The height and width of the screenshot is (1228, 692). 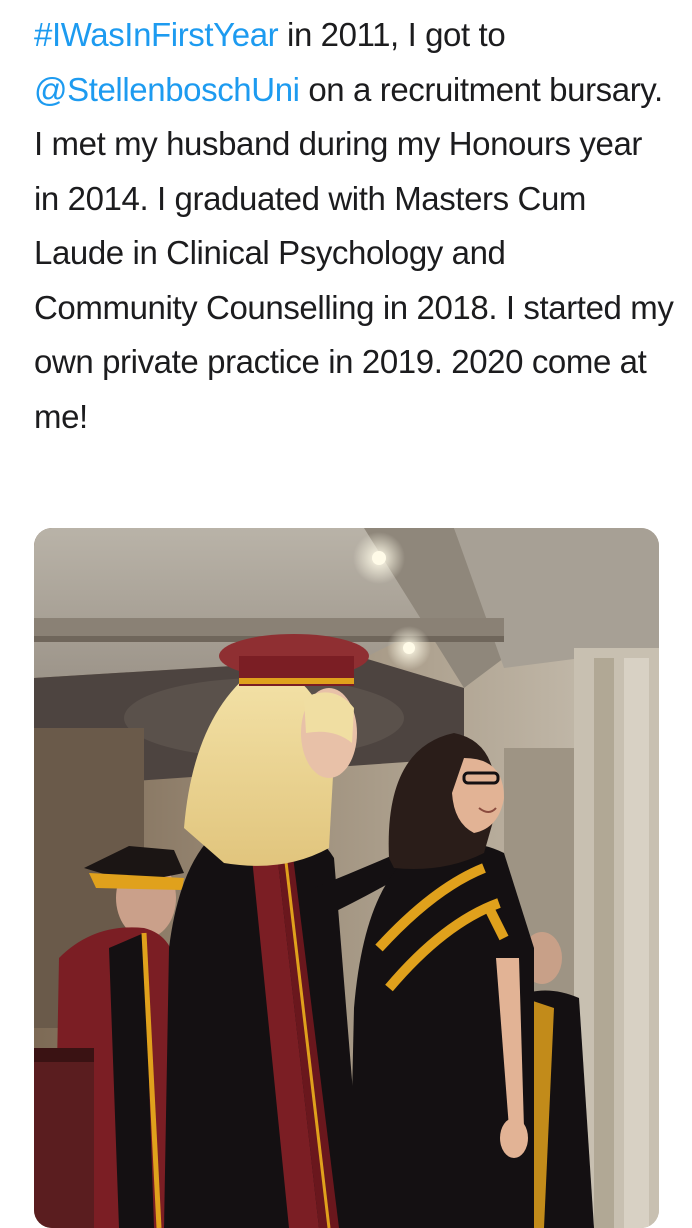 I want to click on mention-link: @StellenboschUni, so click(x=167, y=89).